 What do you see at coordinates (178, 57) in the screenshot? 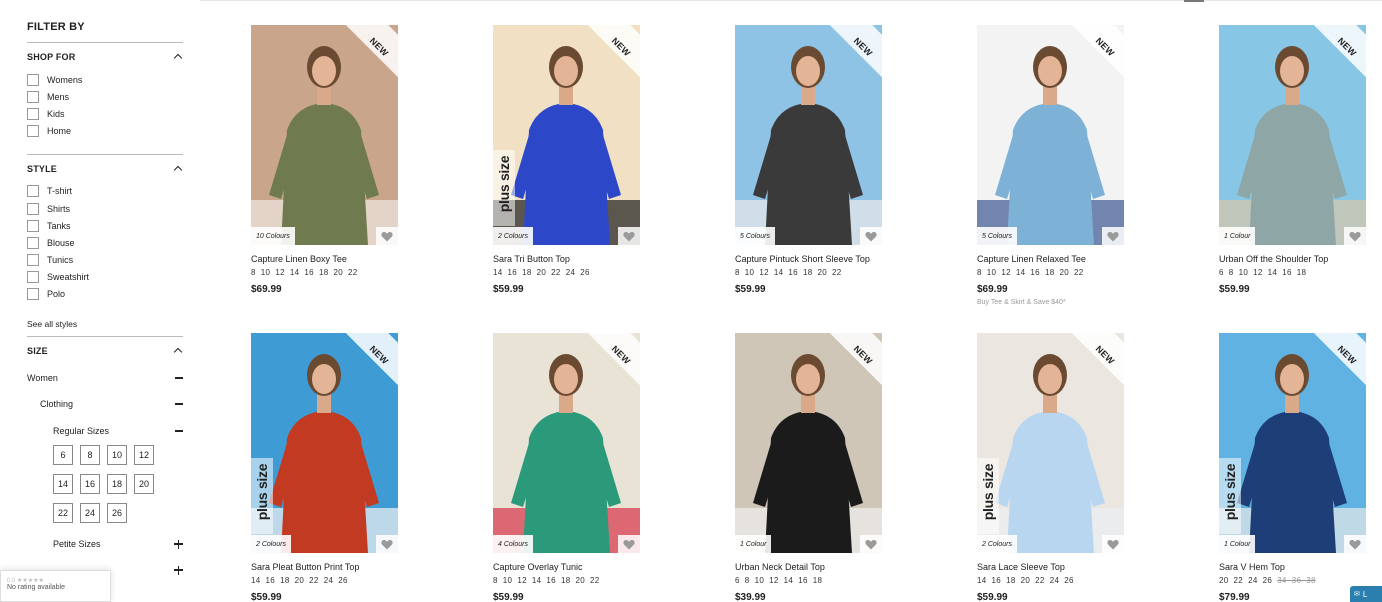
I see `chevron-up-icon` at bounding box center [178, 57].